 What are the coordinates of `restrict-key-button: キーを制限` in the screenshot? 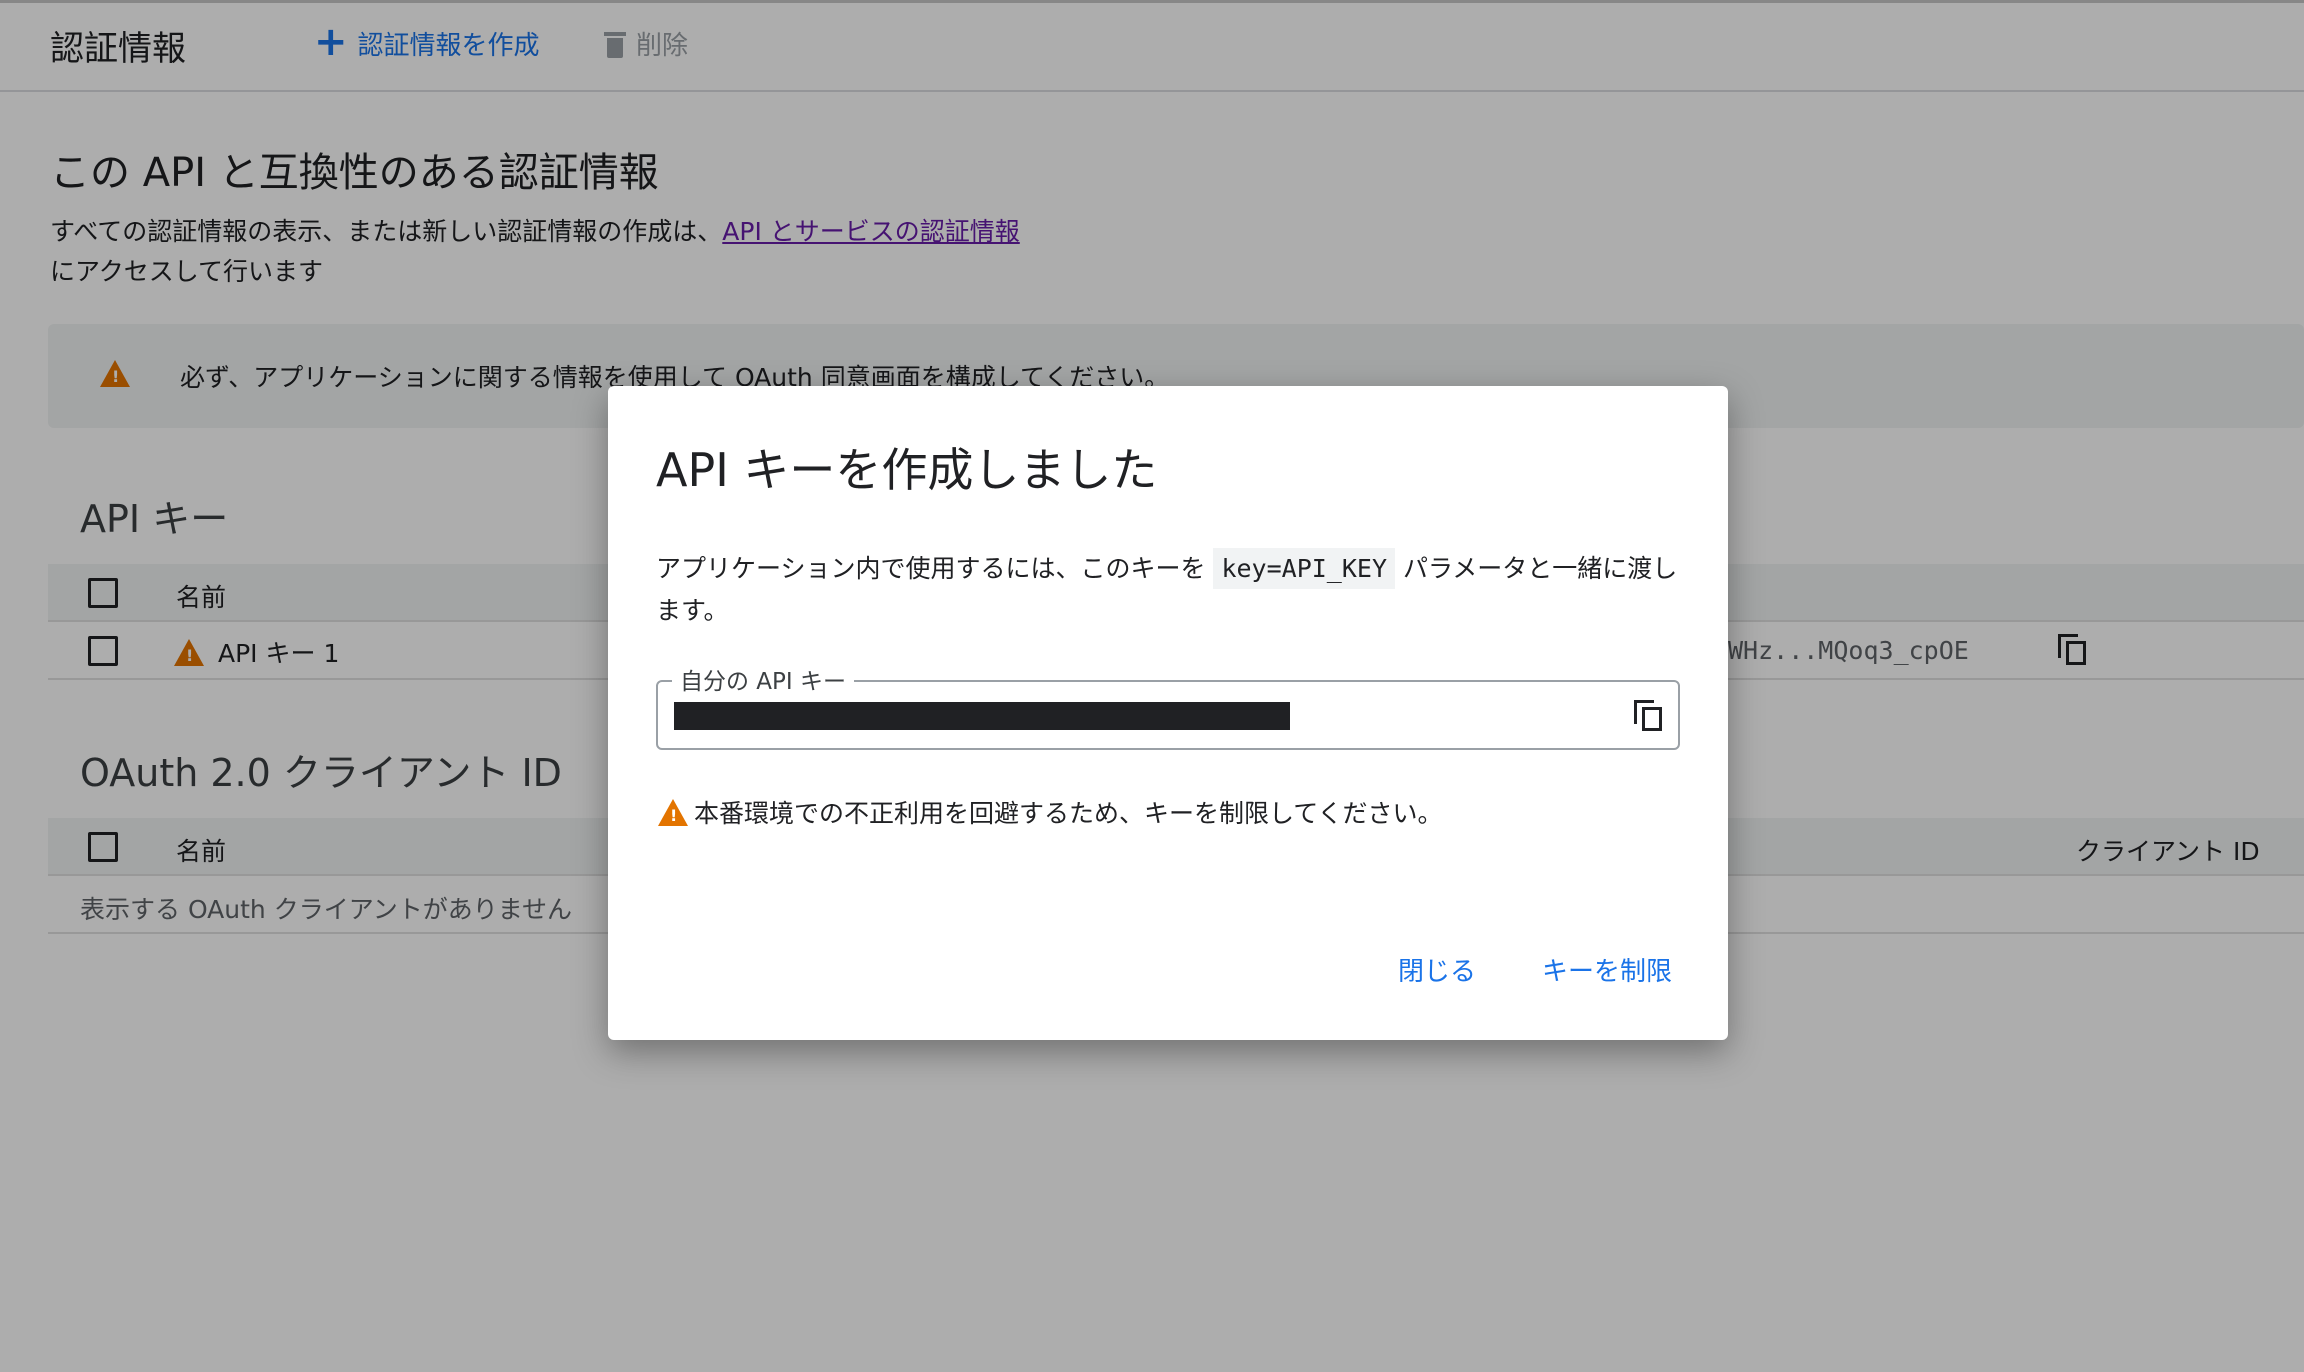 It's located at (1607, 969).